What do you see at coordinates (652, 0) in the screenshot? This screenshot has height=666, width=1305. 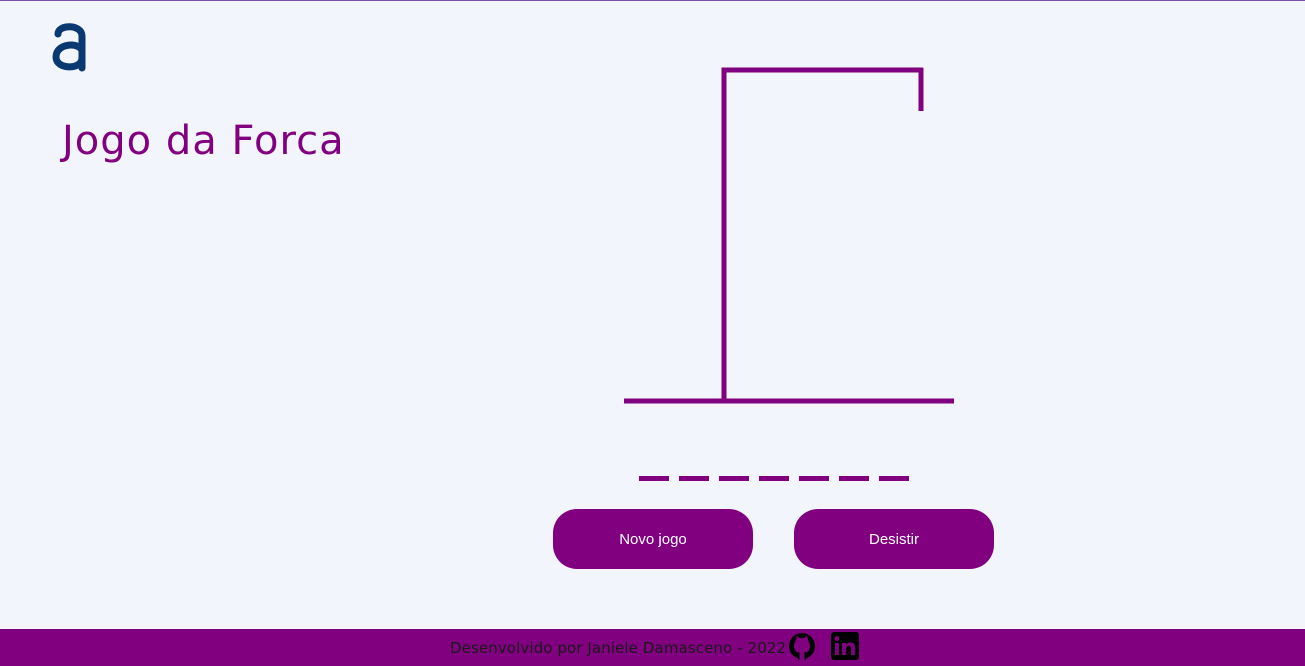 I see `top-border` at bounding box center [652, 0].